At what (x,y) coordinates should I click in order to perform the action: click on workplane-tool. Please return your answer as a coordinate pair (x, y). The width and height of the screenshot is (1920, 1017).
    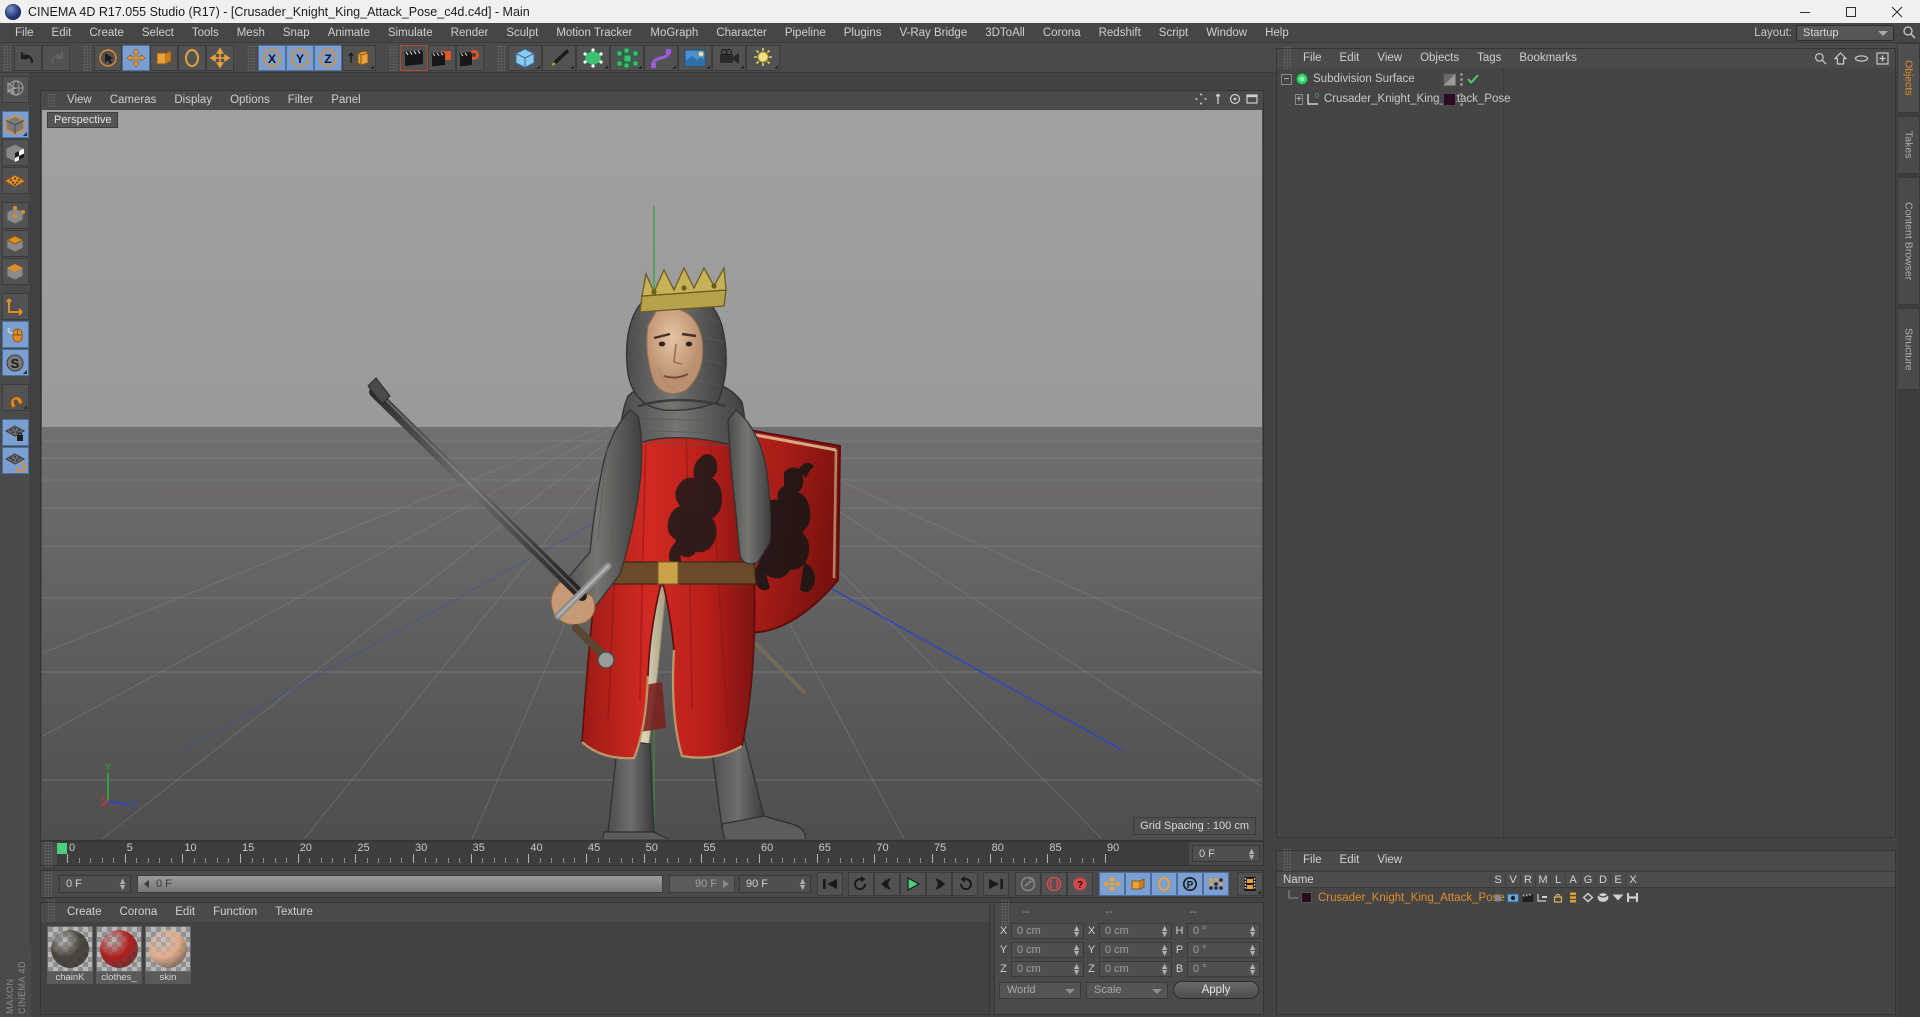
    Looking at the image, I should click on (15, 460).